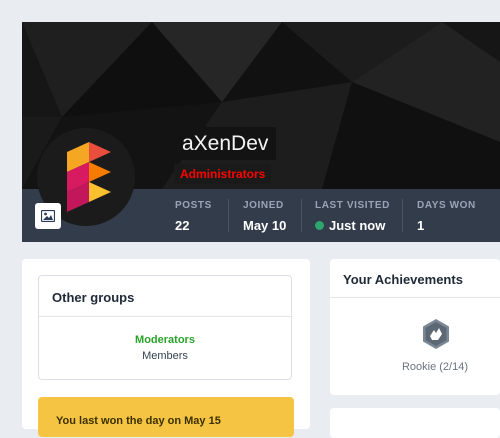 This screenshot has width=500, height=438. I want to click on other-groups-title: Other groups, so click(93, 297).